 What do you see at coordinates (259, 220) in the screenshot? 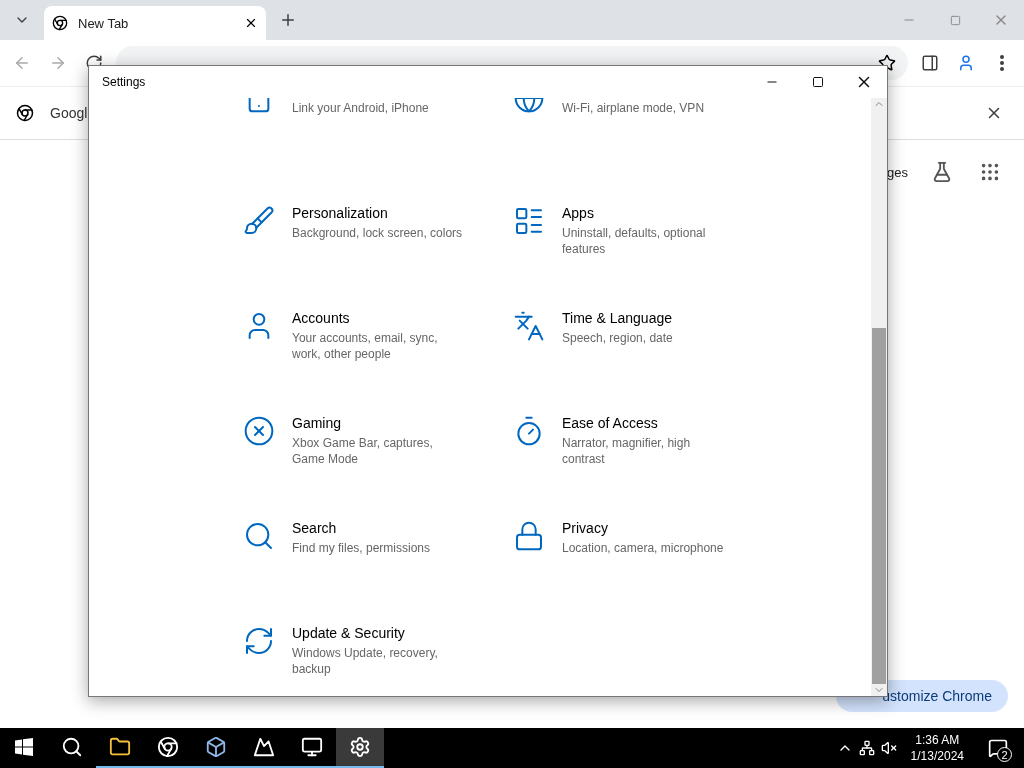
I see `brush-icon` at bounding box center [259, 220].